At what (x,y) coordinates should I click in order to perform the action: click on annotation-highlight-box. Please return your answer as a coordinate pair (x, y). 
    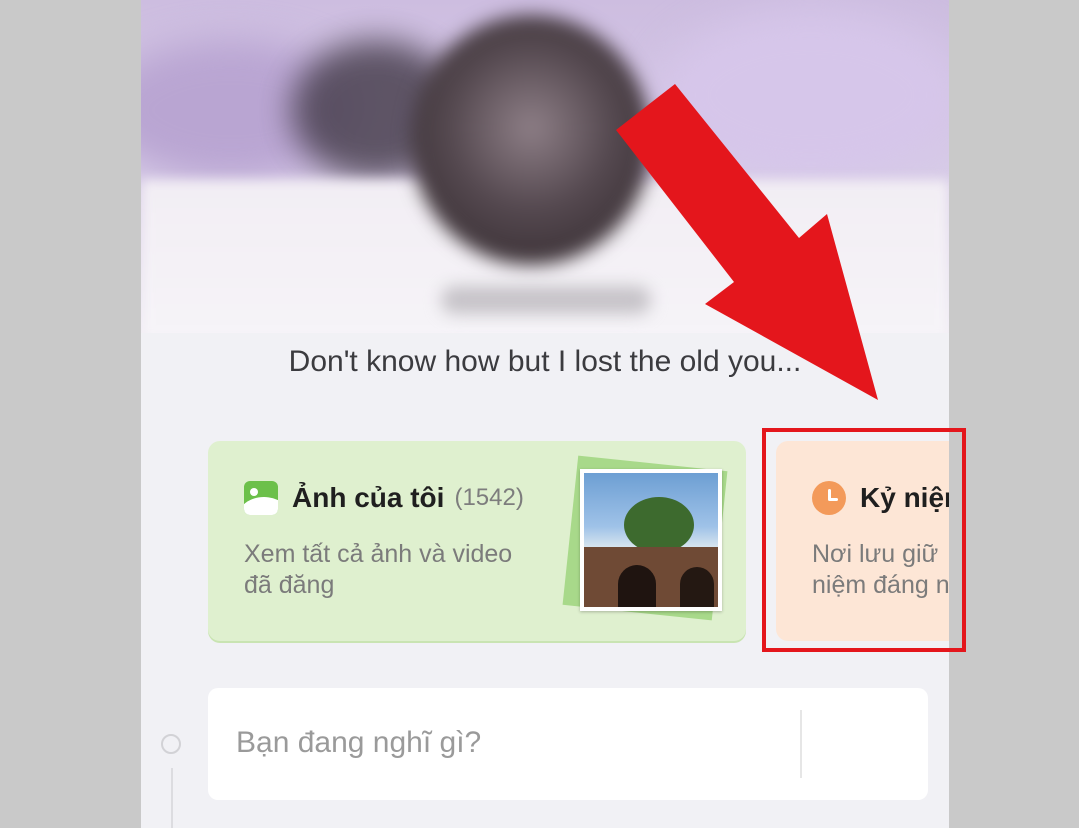
    Looking at the image, I should click on (864, 540).